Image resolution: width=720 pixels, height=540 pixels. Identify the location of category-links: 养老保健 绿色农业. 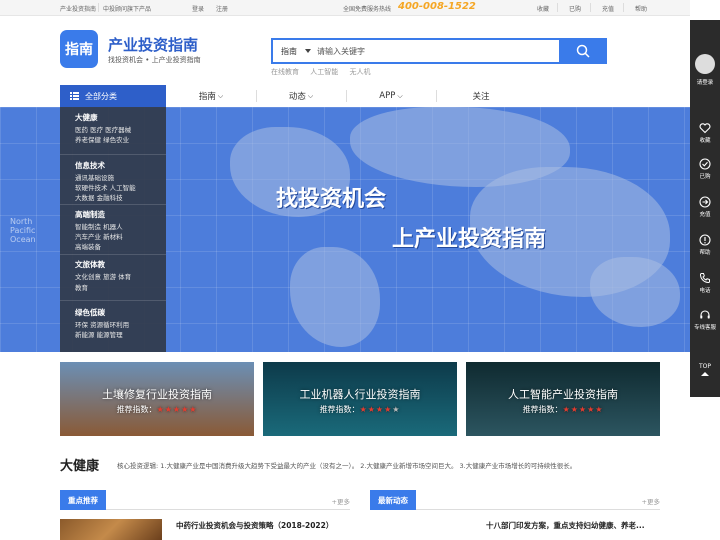
(102, 139).